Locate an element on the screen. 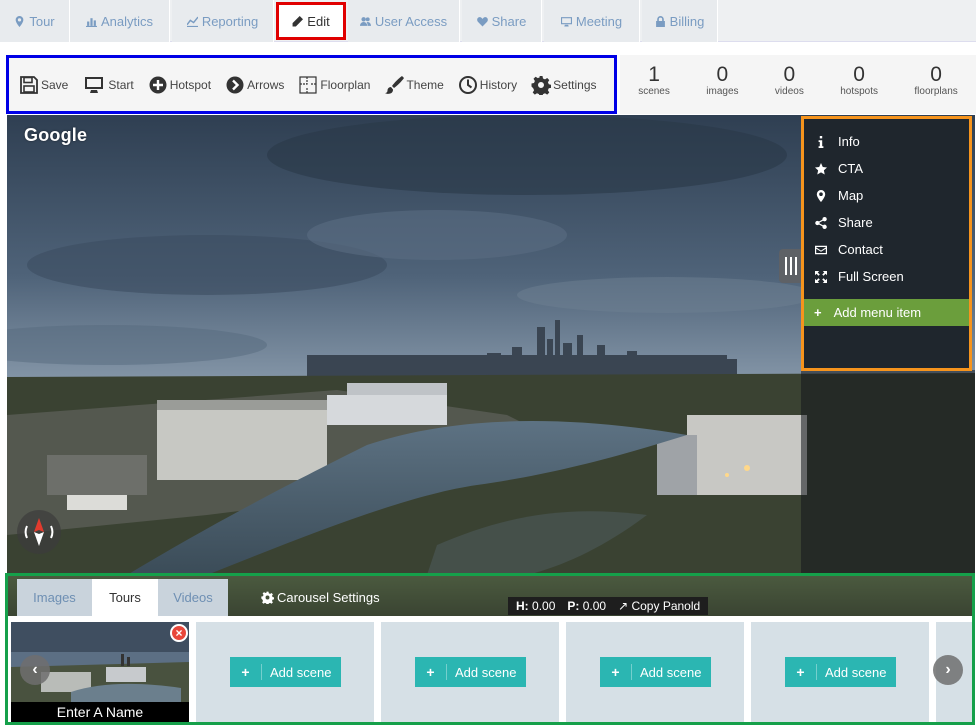  carousel-tab-images: Images is located at coordinates (54, 597).